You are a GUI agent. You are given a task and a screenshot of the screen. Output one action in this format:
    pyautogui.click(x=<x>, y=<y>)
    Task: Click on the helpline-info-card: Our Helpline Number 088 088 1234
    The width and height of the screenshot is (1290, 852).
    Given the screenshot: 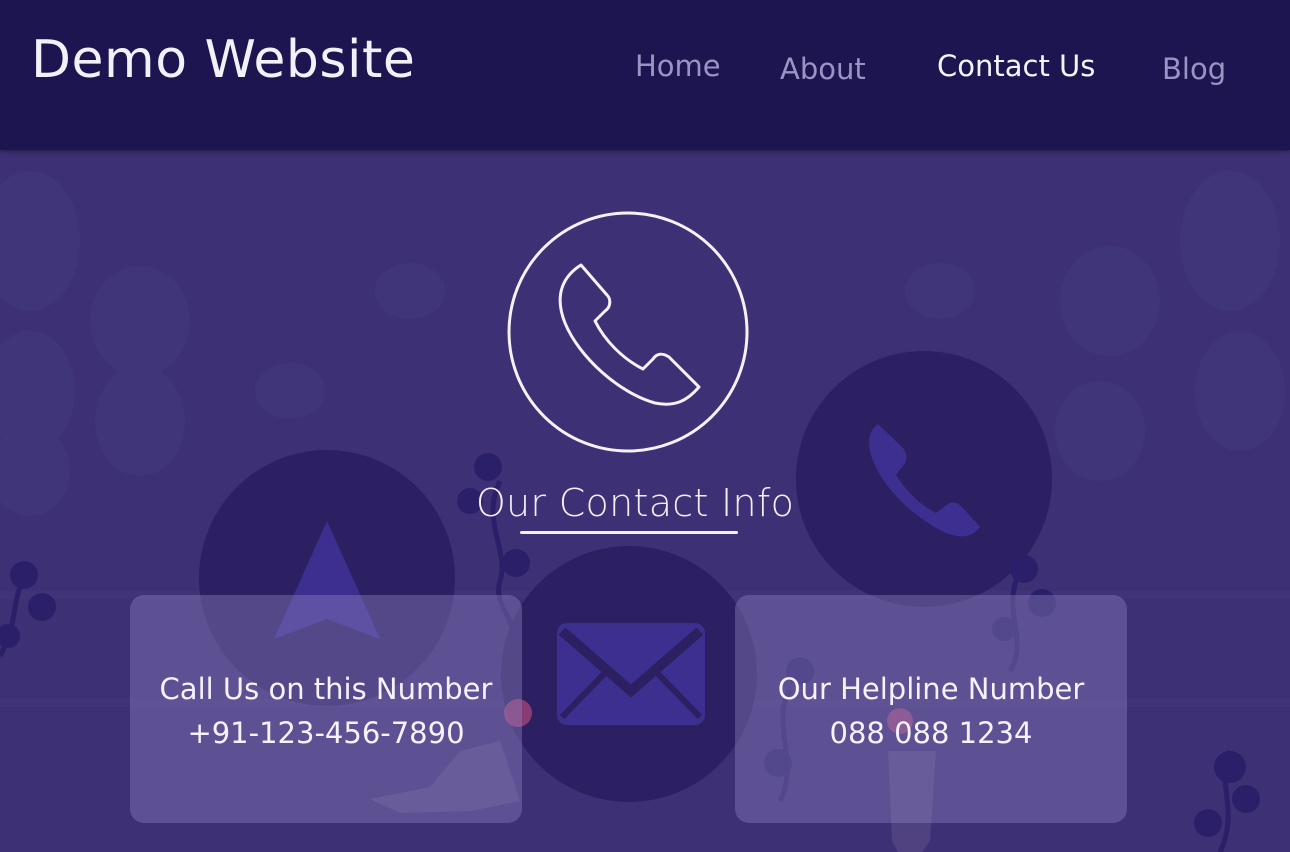 What is the action you would take?
    pyautogui.click(x=931, y=709)
    